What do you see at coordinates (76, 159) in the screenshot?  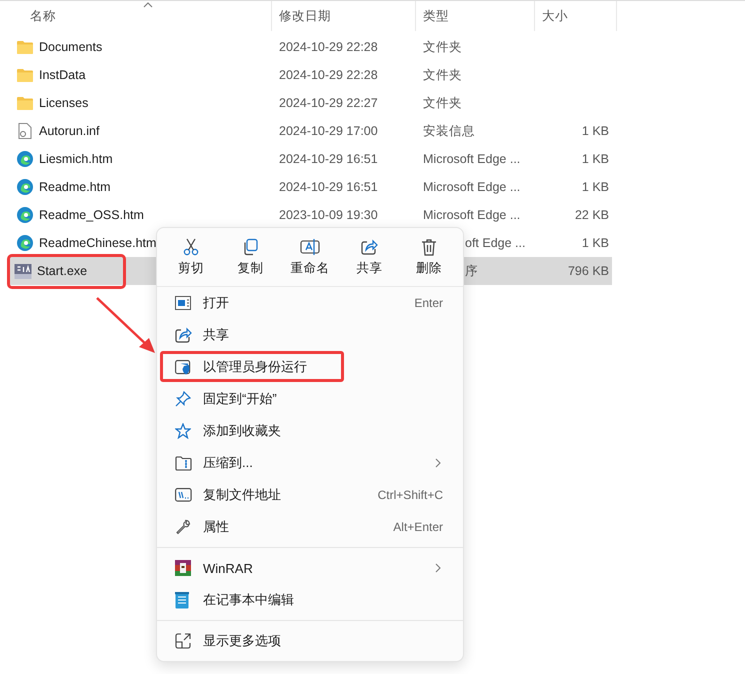 I see `file-name: Liesmich.htm` at bounding box center [76, 159].